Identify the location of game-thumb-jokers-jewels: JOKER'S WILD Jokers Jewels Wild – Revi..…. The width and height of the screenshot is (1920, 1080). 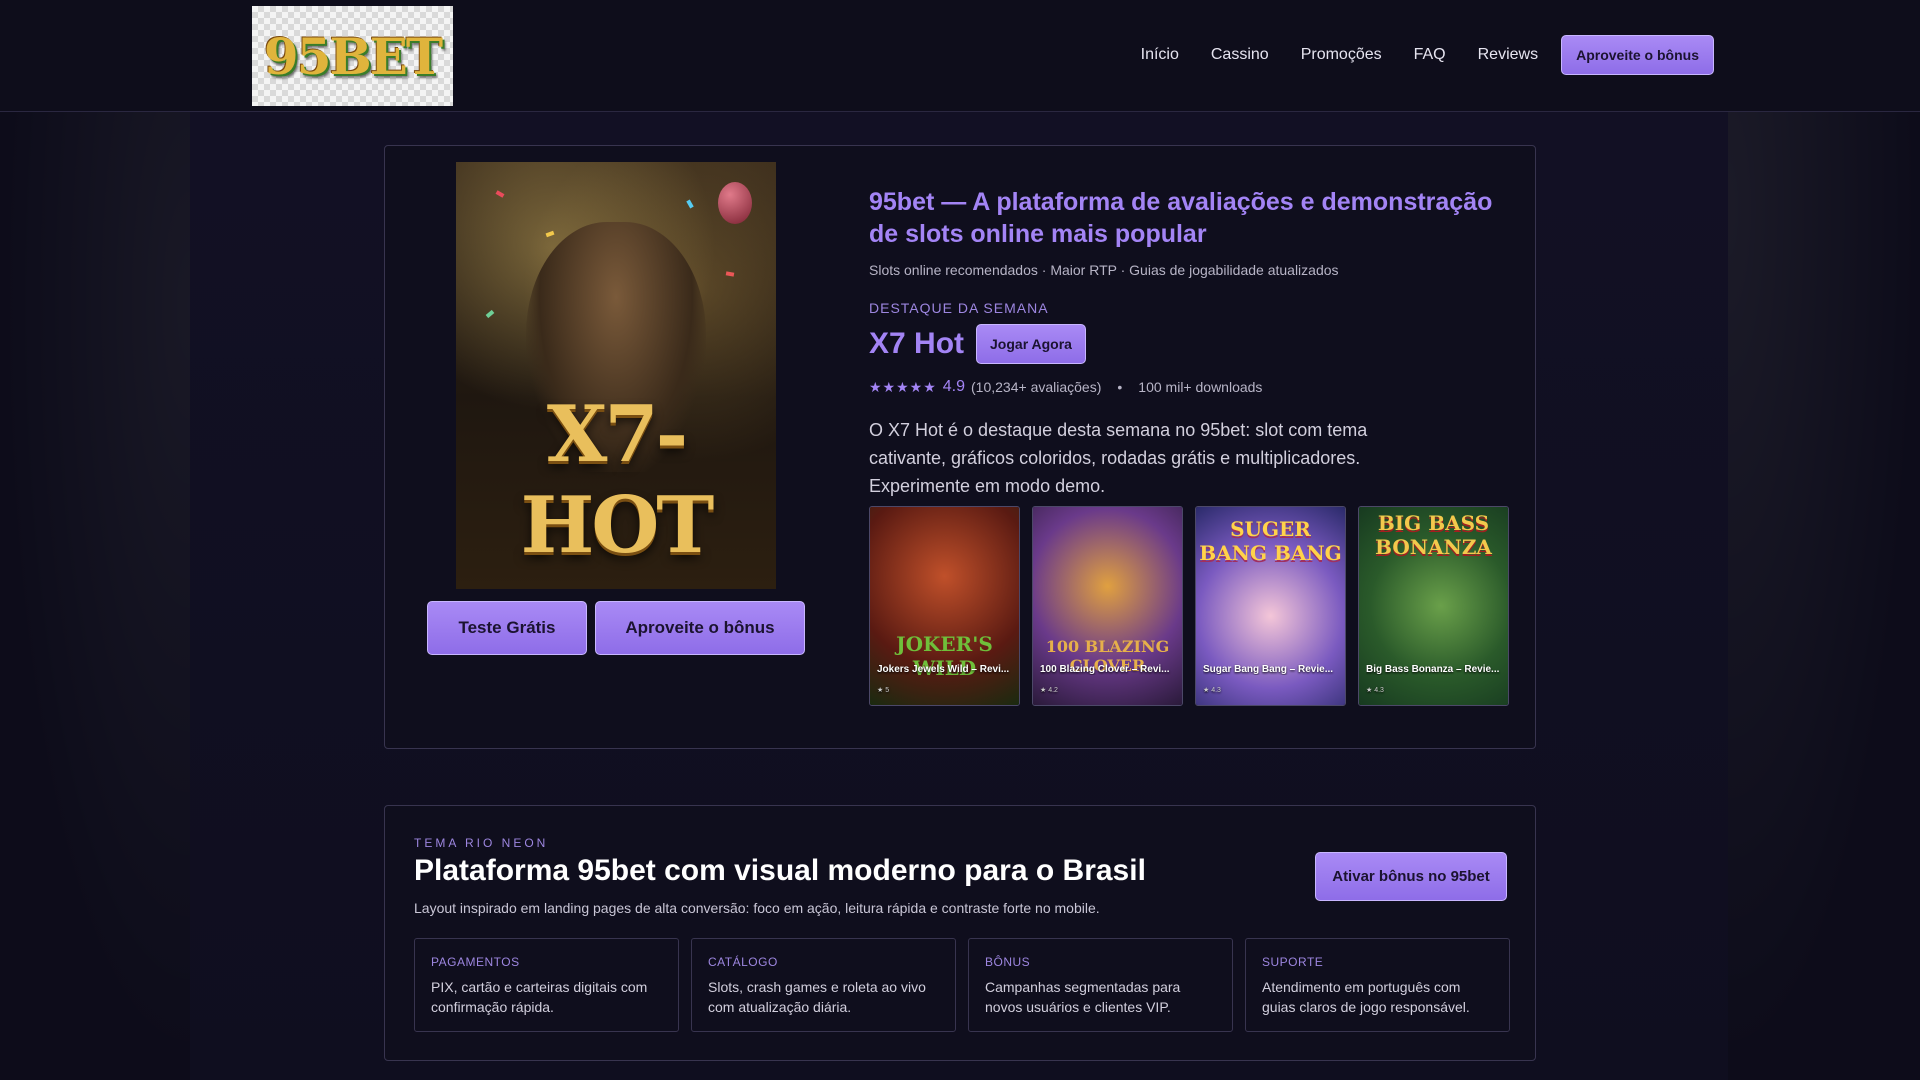
(944, 606).